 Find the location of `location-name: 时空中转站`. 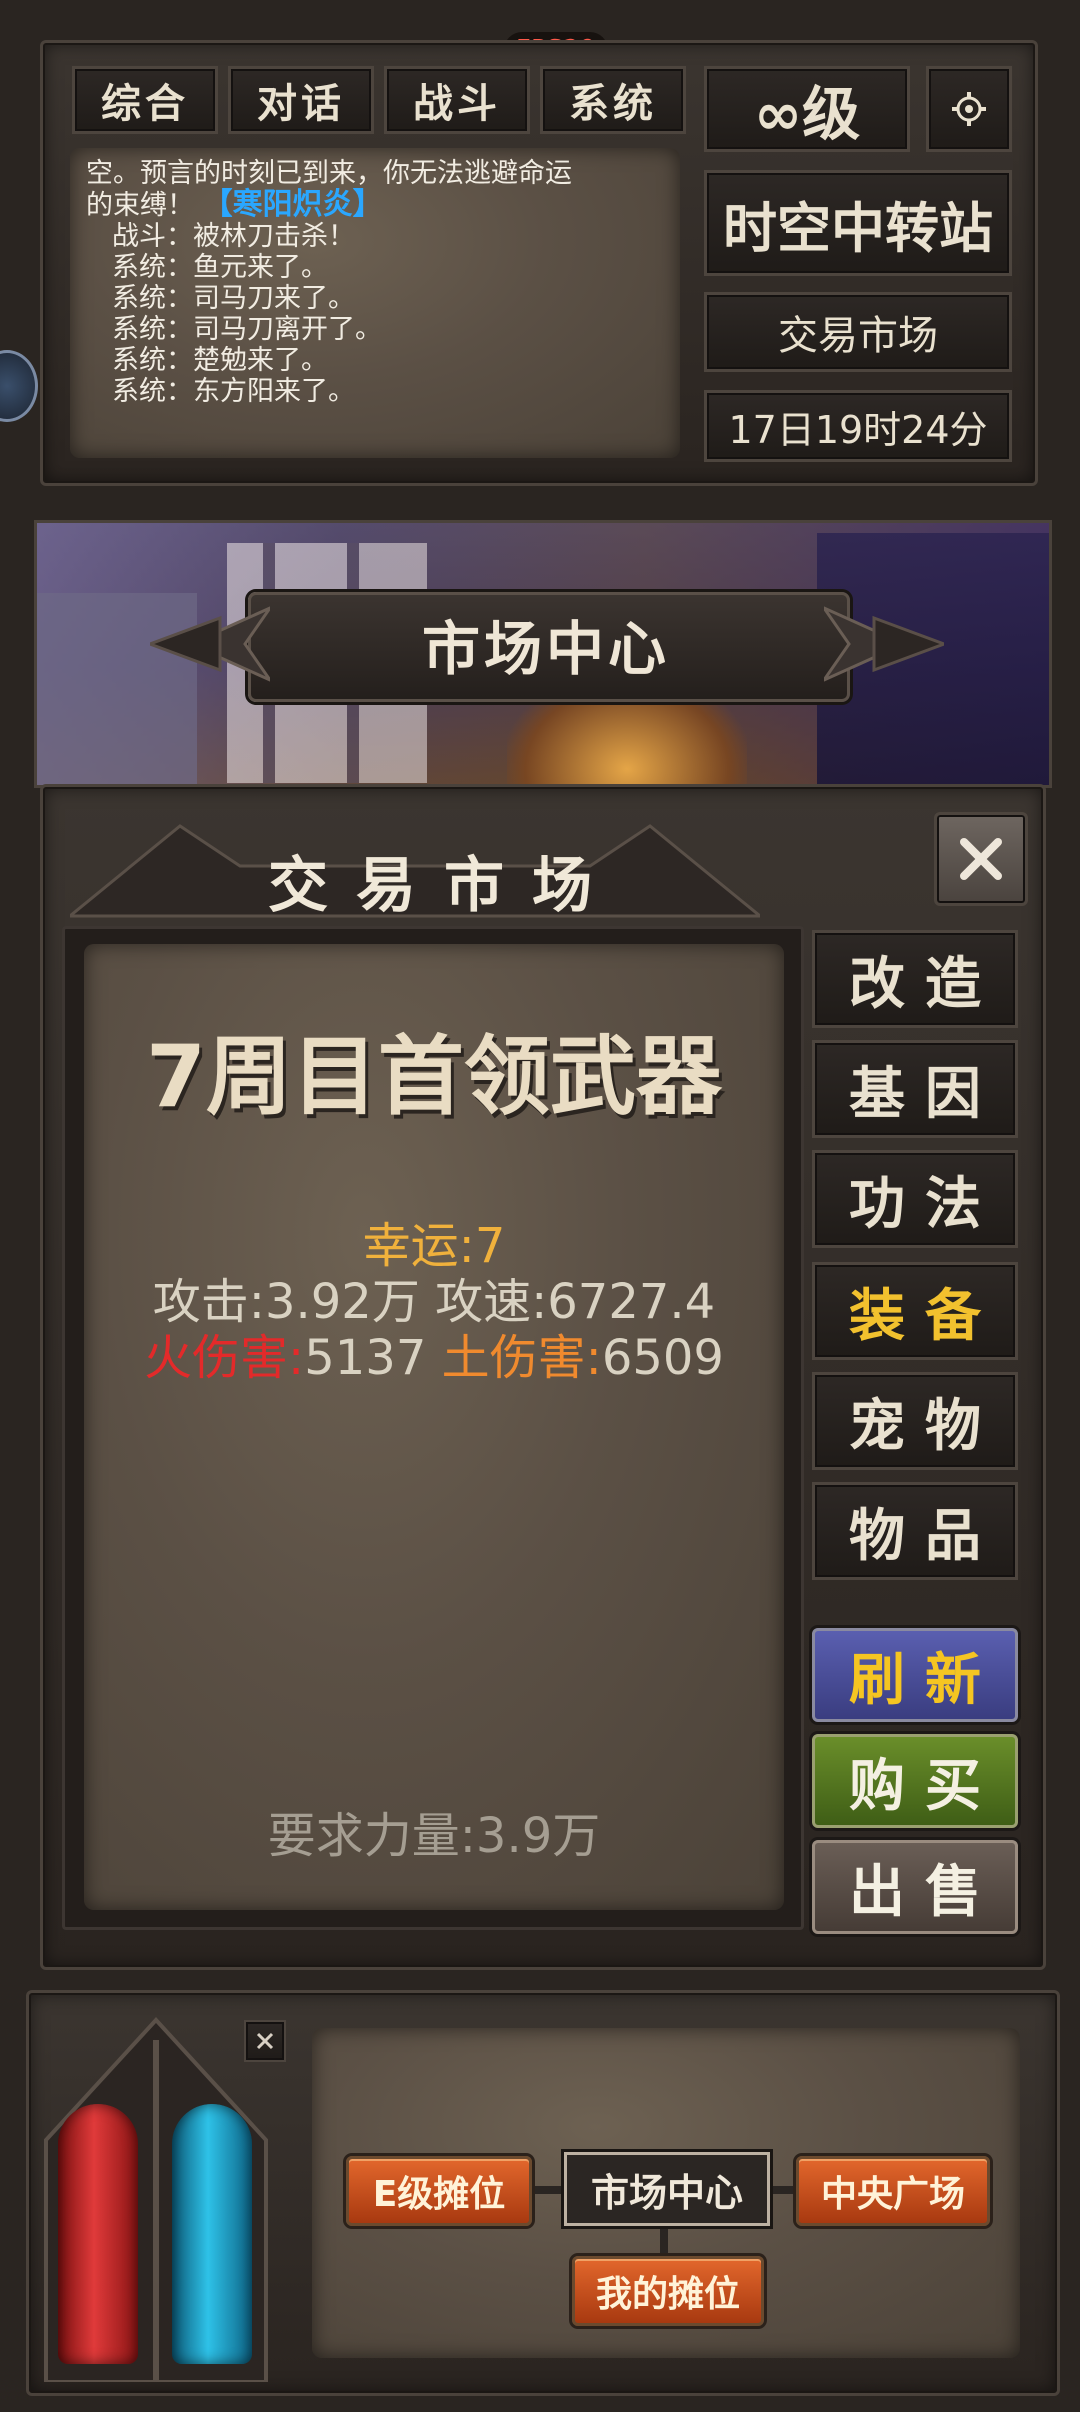

location-name: 时空中转站 is located at coordinates (858, 223).